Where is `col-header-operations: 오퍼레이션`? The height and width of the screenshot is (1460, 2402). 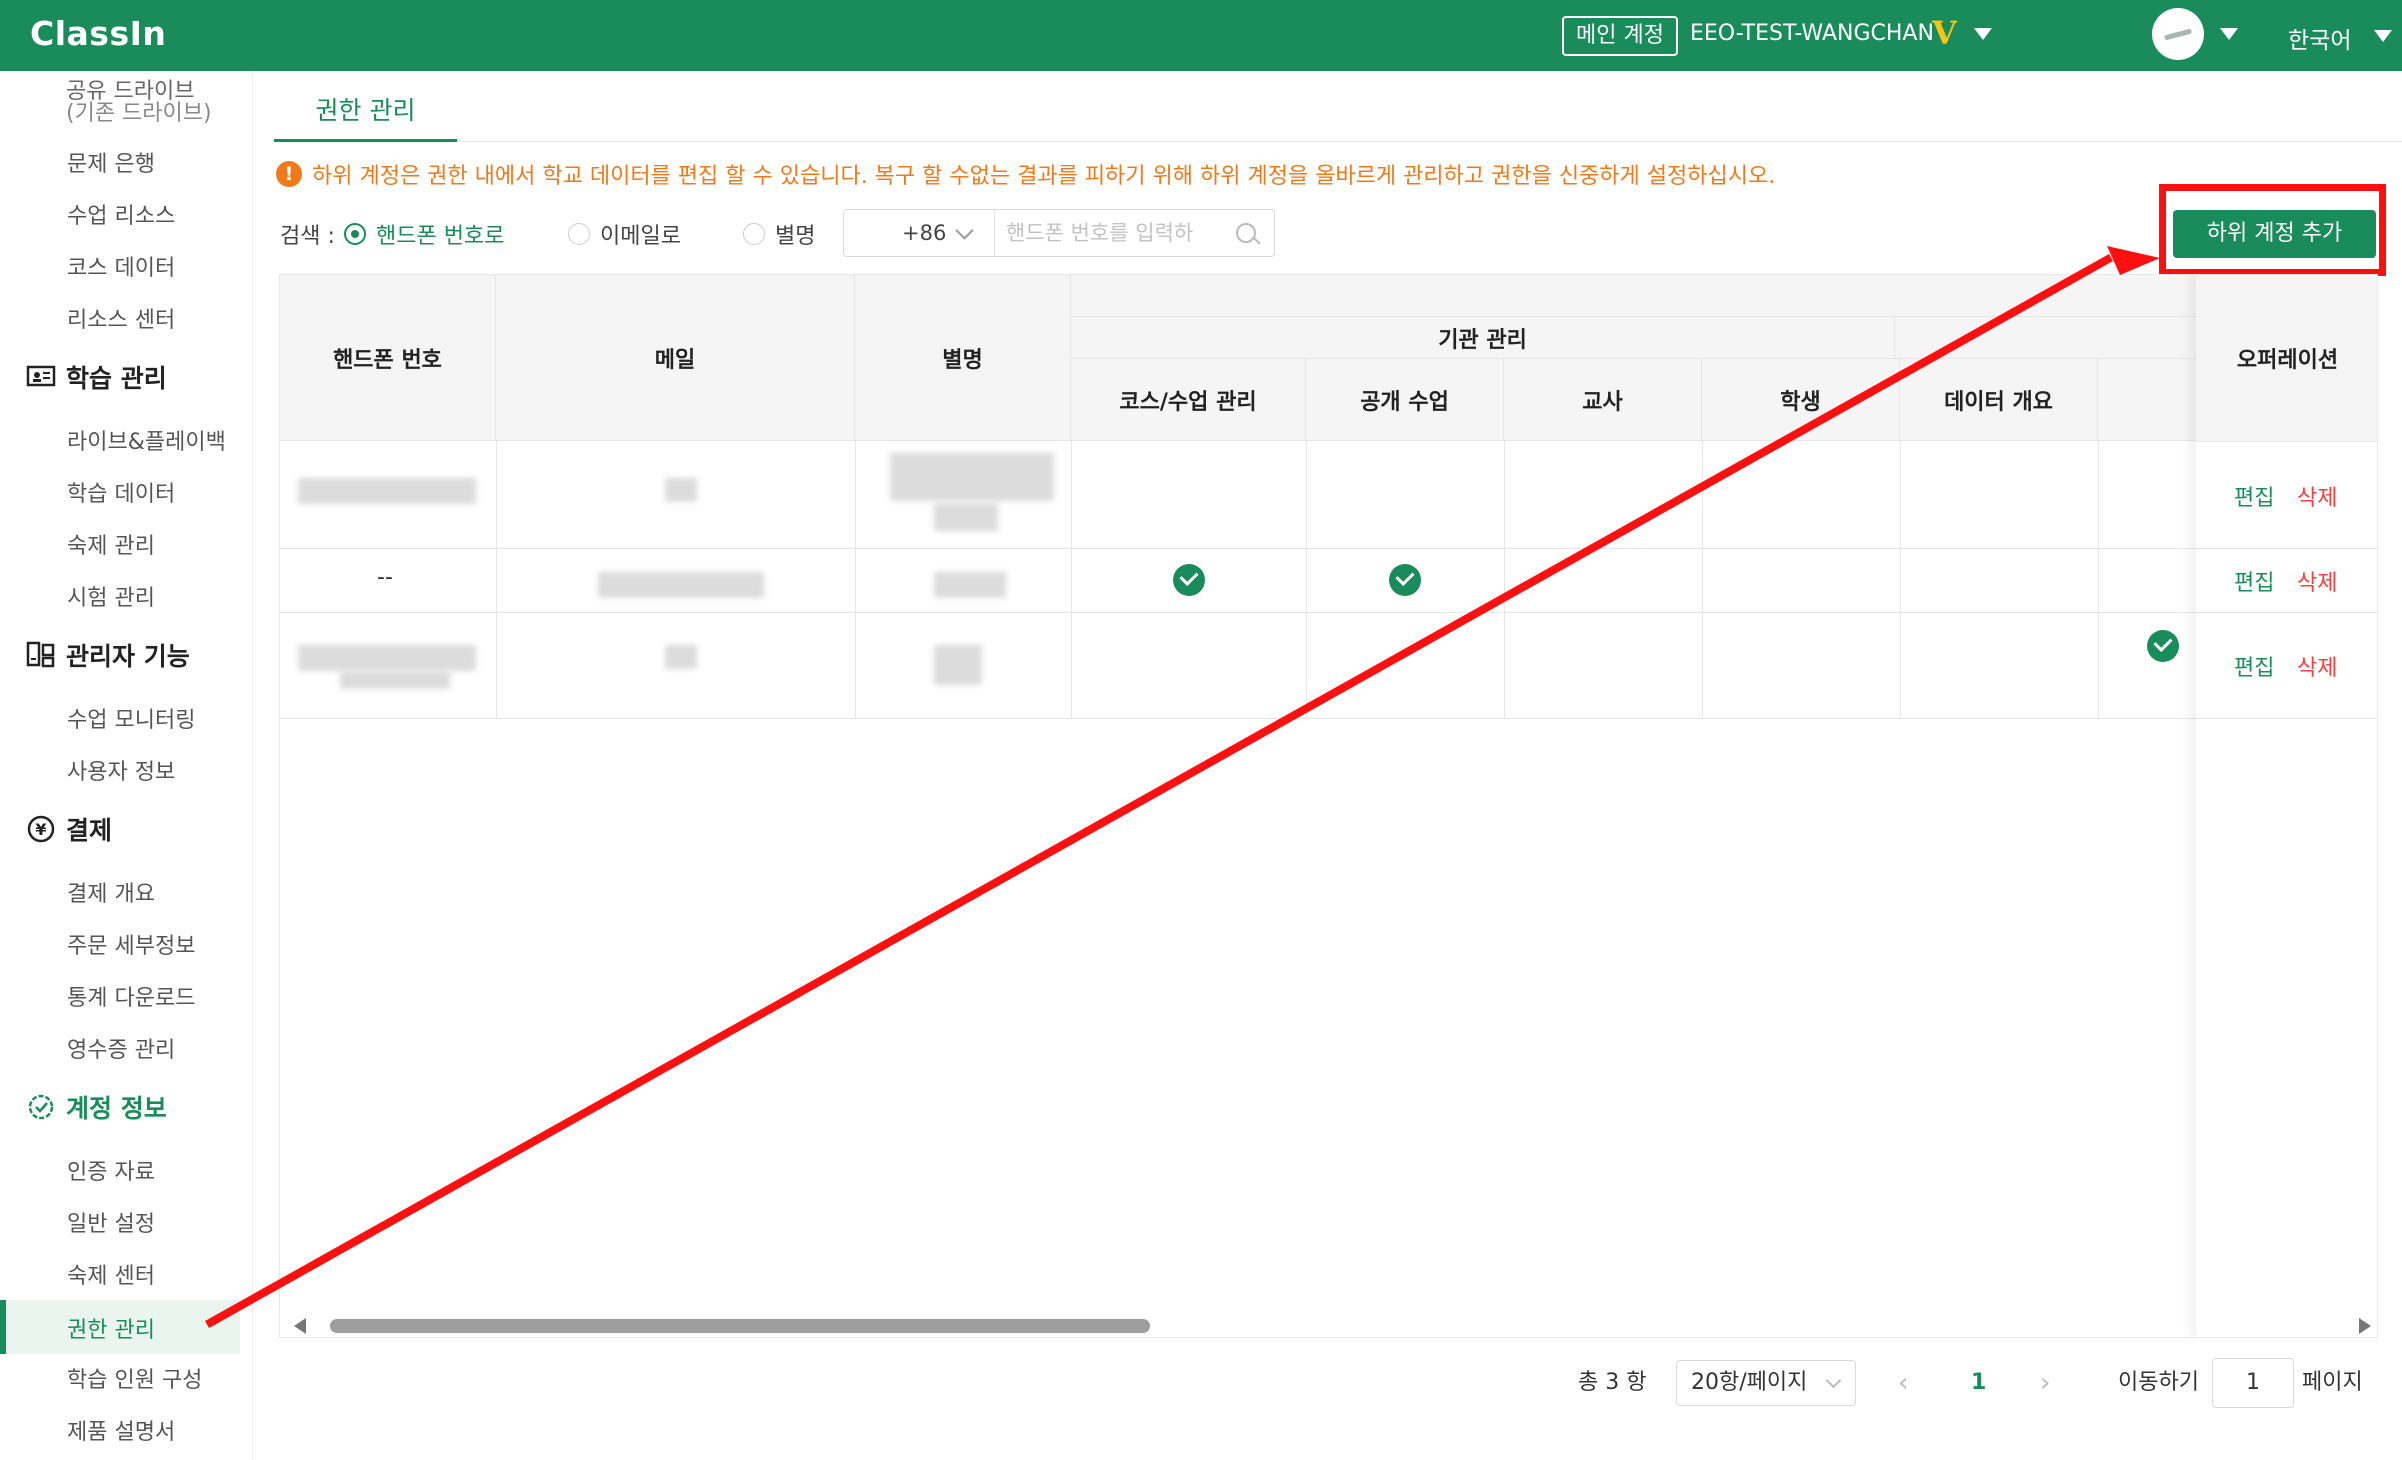
col-header-operations: 오퍼레이션 is located at coordinates (2286, 358).